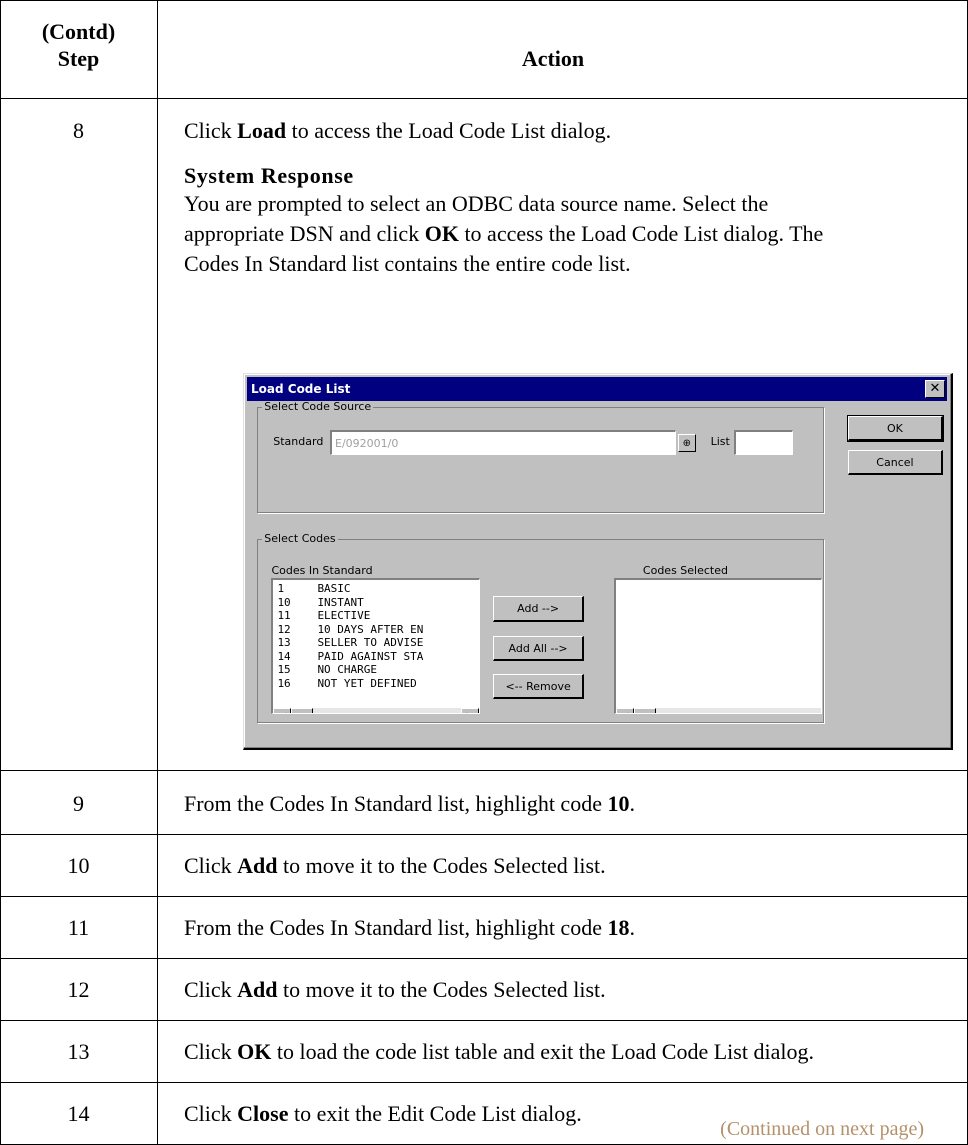  Describe the element at coordinates (284, 629) in the screenshot. I see `code-value: 12` at that location.